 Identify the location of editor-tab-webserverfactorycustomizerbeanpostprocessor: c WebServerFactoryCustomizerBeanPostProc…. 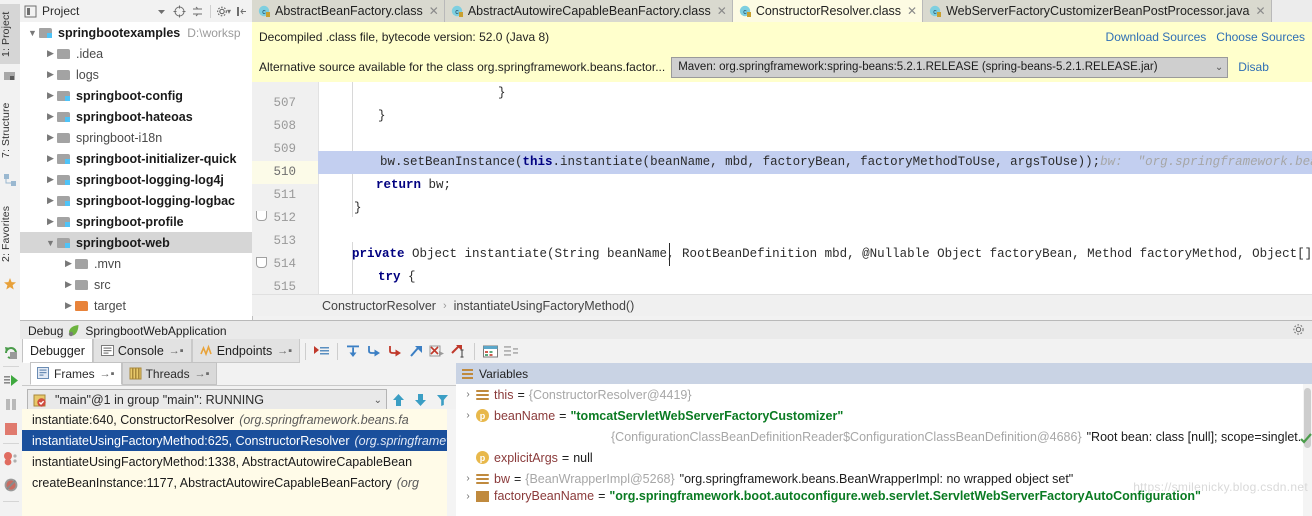
(1097, 11).